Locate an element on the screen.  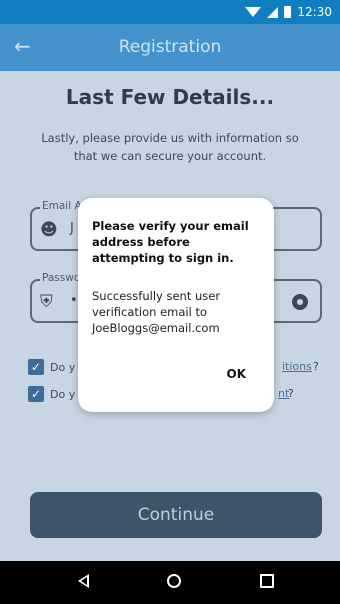
nav-recents-icon is located at coordinates (267, 581).